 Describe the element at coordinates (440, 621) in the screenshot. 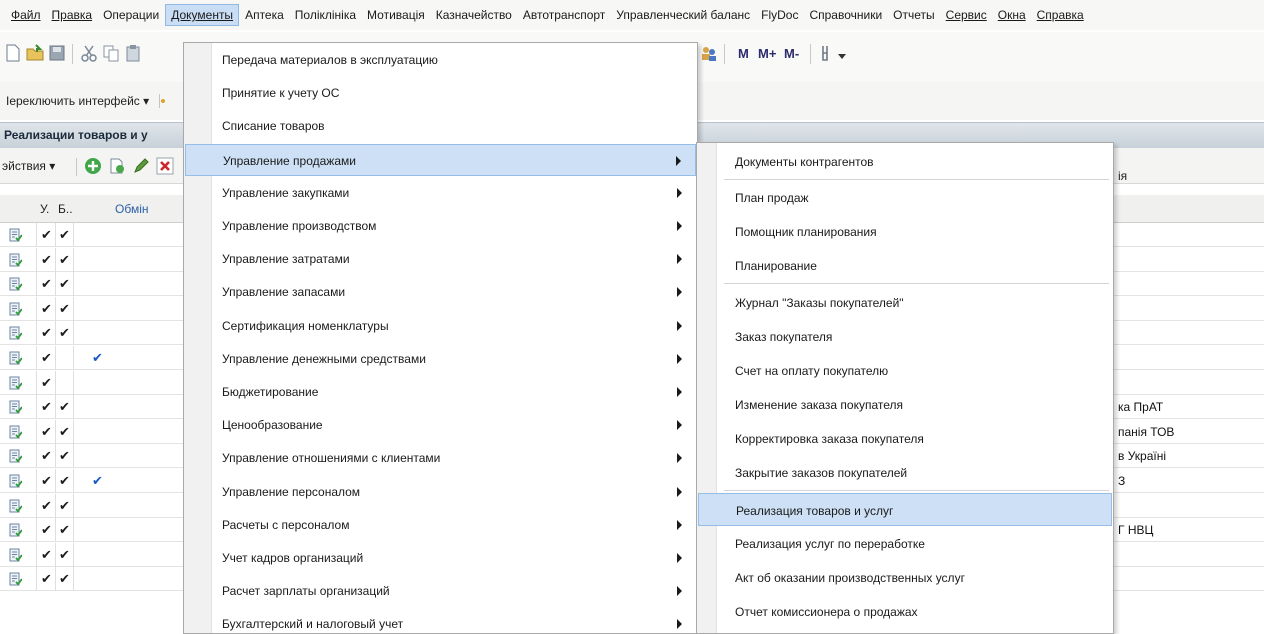

I see `documents-menu-item: Бухгалтерский и налоговый учет` at that location.